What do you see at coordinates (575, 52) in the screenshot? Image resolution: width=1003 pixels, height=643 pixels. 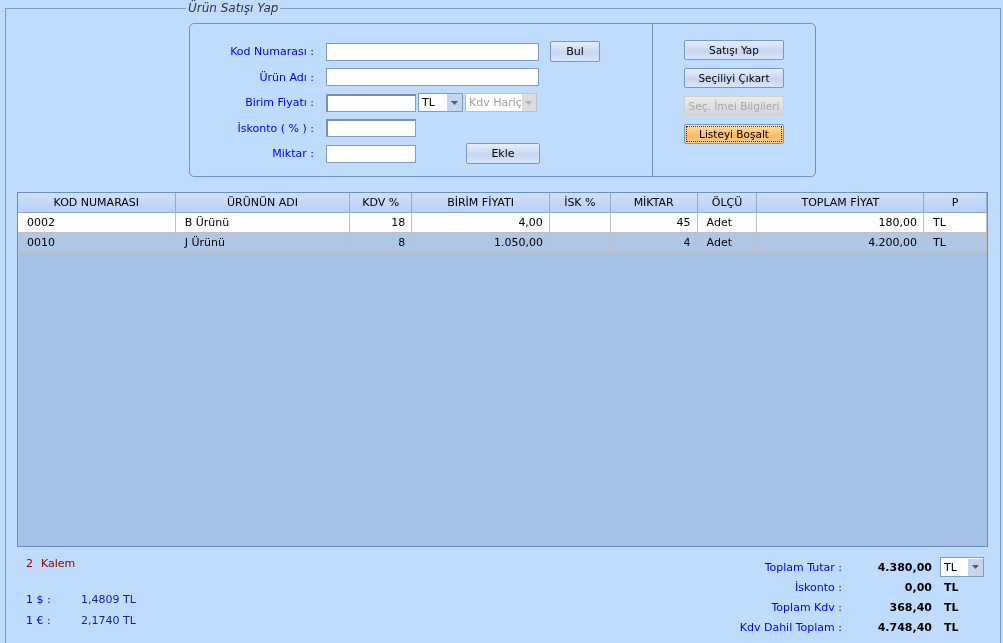 I see `find-button: Bul` at bounding box center [575, 52].